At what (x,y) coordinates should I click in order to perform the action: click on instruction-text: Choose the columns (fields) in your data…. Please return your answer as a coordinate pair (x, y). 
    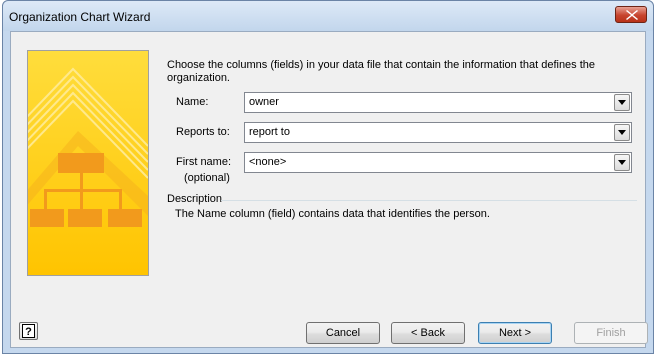
    Looking at the image, I should click on (381, 71).